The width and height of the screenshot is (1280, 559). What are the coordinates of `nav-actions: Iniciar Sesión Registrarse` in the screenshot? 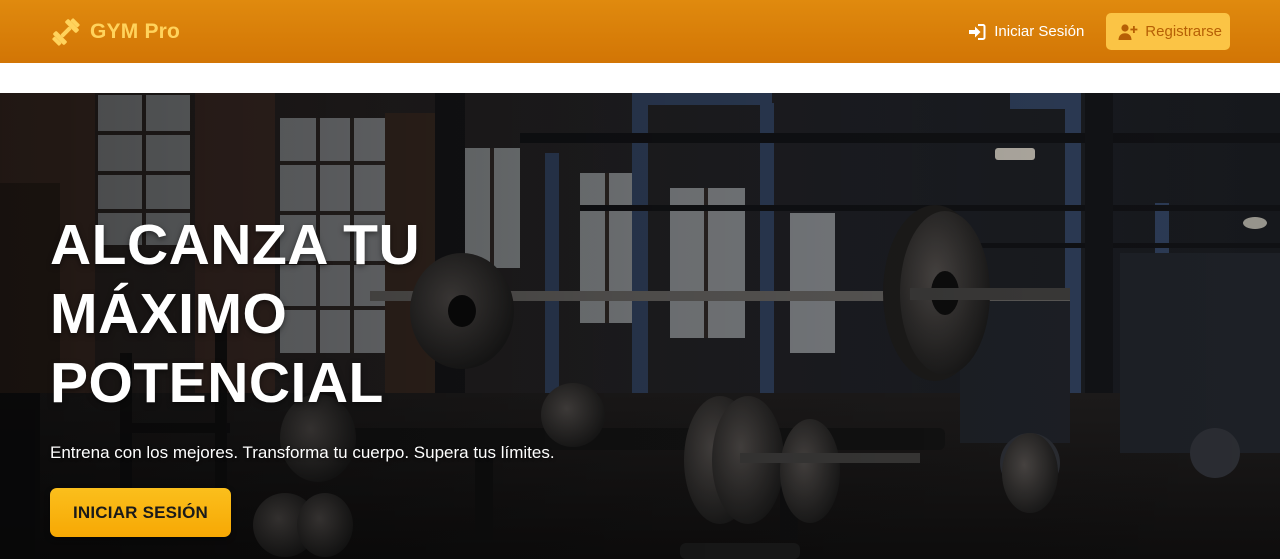 It's located at (1099, 31).